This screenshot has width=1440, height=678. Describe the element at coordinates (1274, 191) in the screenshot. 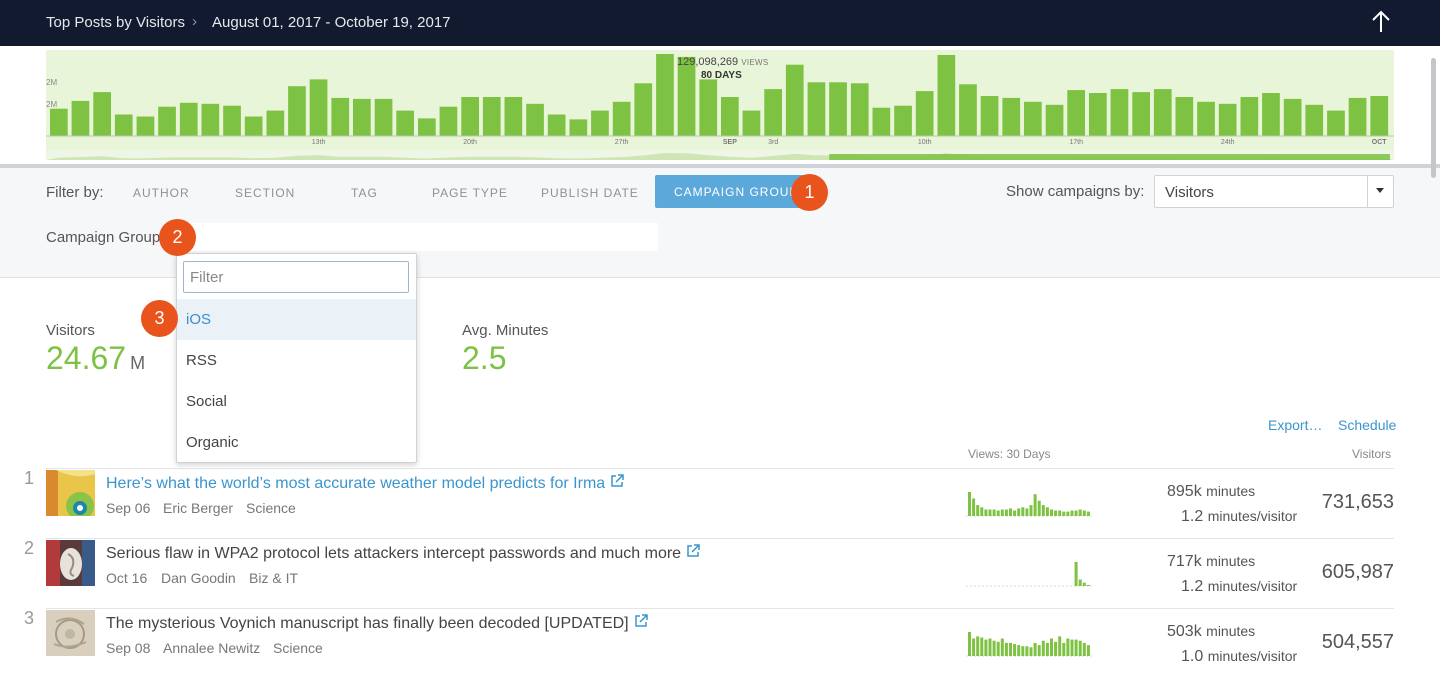

I see `show-campaigns-select: Visitors` at that location.